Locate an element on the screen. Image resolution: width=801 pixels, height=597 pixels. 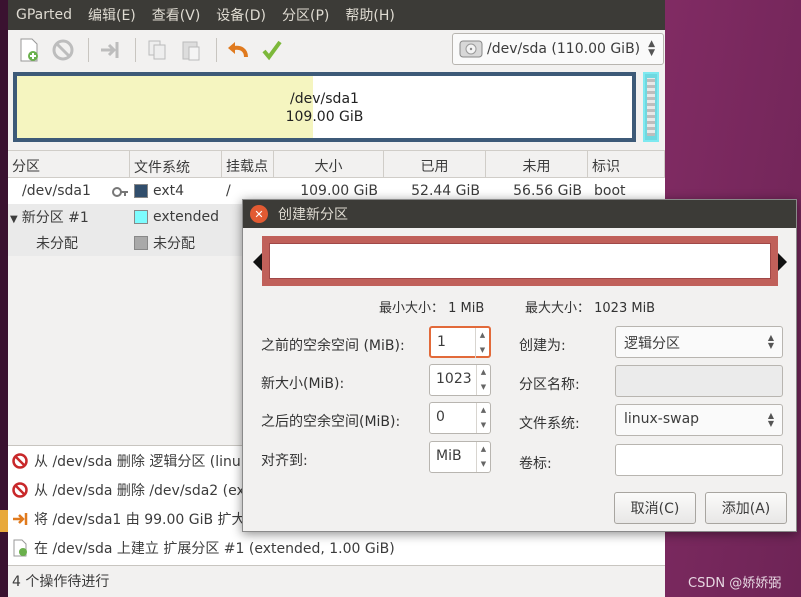
operation-text: 将 /dev/sda1 由 99.00 GiB 扩大到 is located at coordinates (147, 519).